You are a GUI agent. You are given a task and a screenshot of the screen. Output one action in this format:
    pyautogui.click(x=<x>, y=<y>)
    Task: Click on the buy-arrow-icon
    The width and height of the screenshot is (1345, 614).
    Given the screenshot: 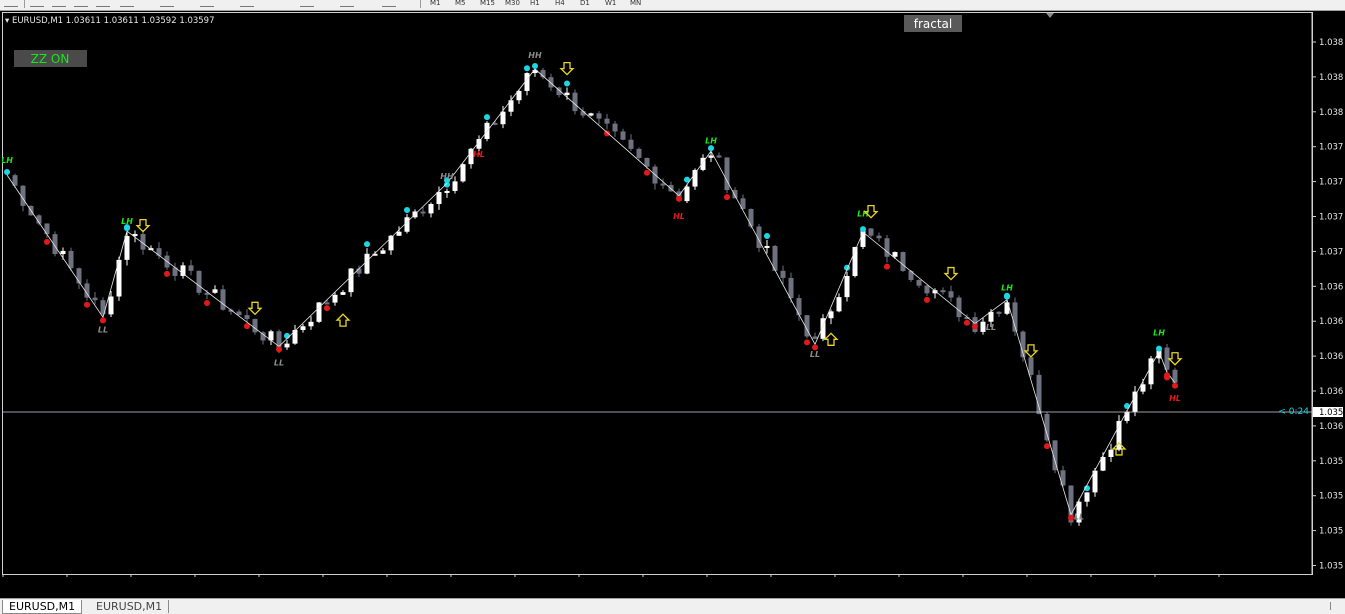 What is the action you would take?
    pyautogui.click(x=343, y=320)
    